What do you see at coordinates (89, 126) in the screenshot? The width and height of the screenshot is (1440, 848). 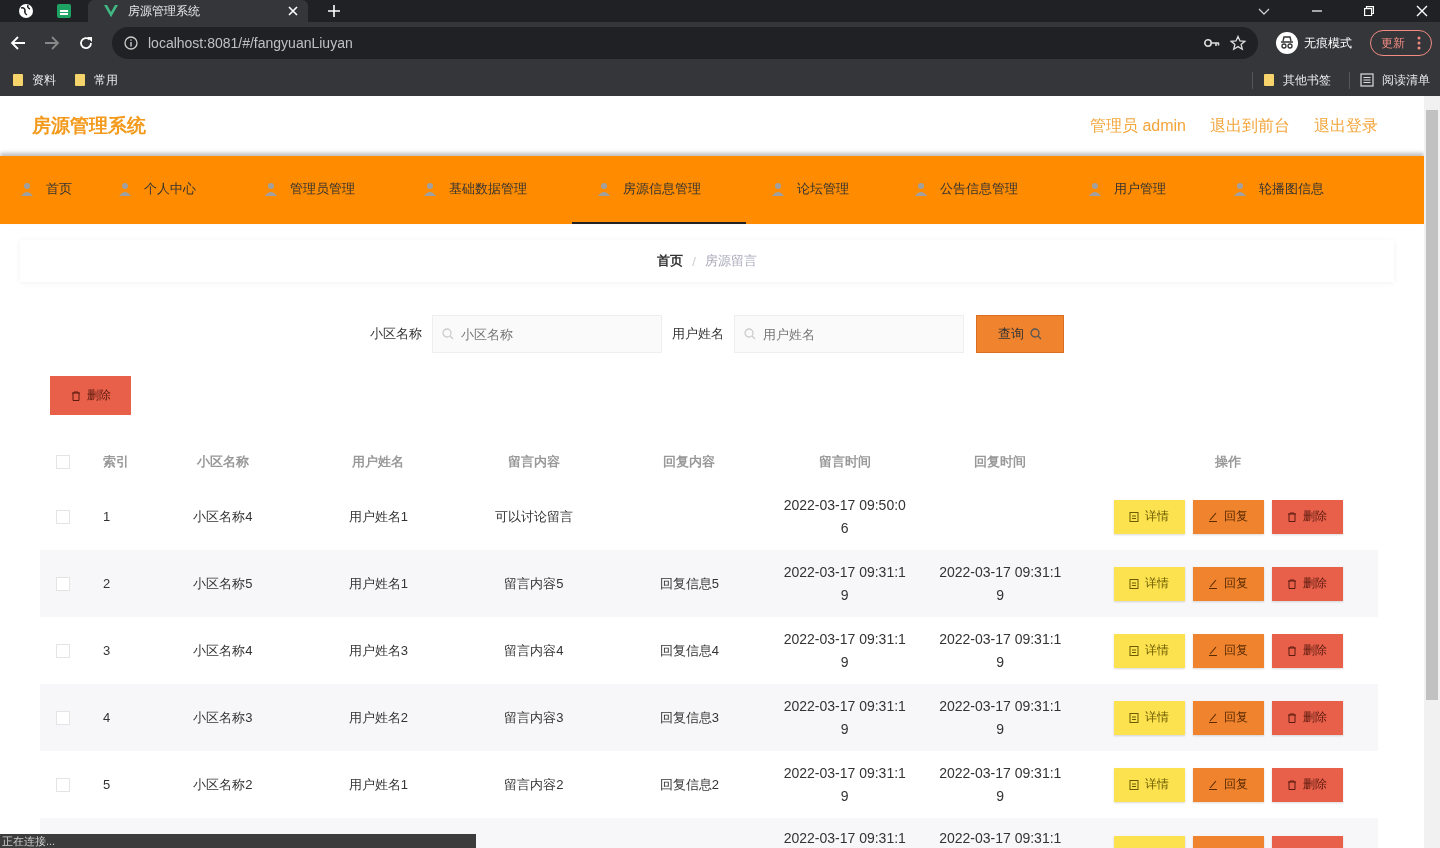 I see `app-title: 房源管理系统` at bounding box center [89, 126].